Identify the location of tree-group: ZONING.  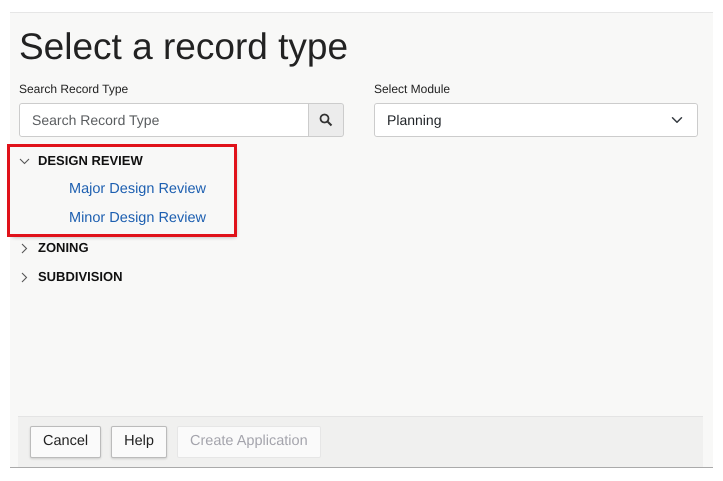
(54, 248).